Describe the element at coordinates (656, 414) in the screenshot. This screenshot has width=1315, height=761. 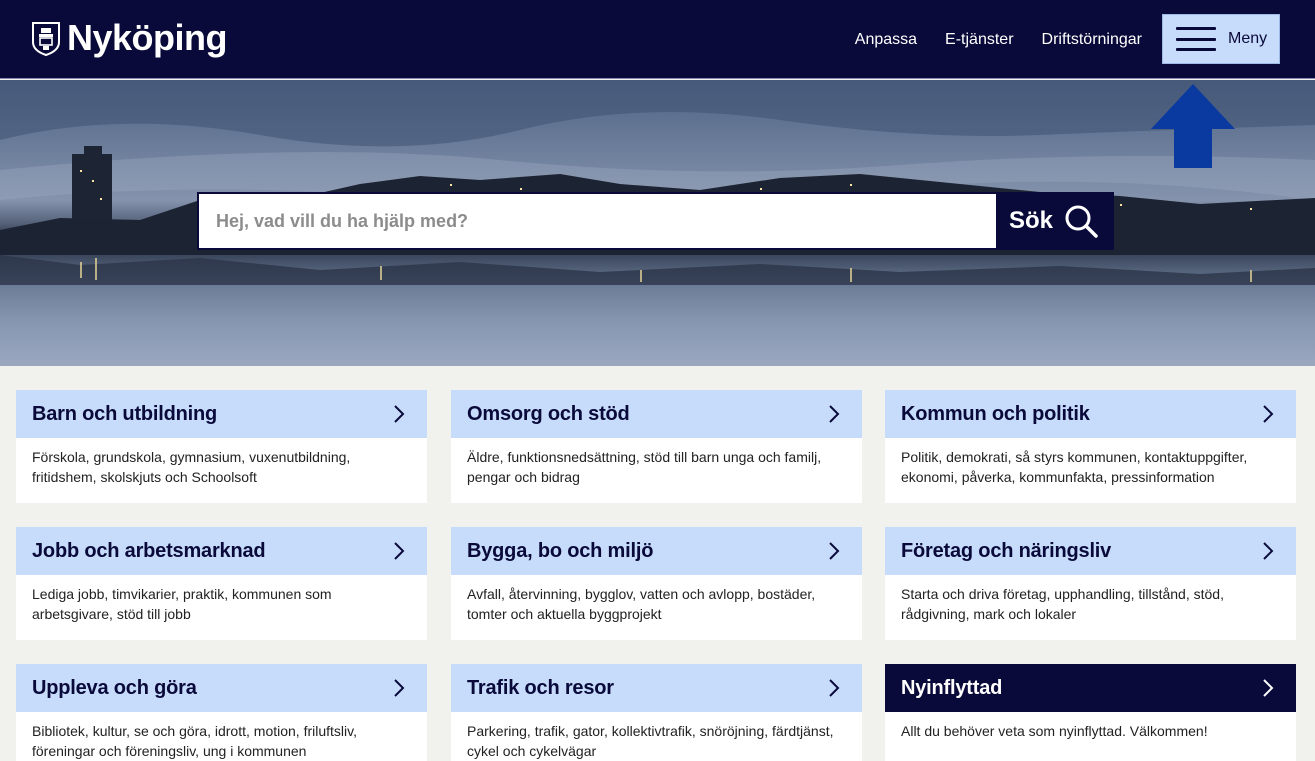
I see `card-header: Omsorg och stöd` at that location.